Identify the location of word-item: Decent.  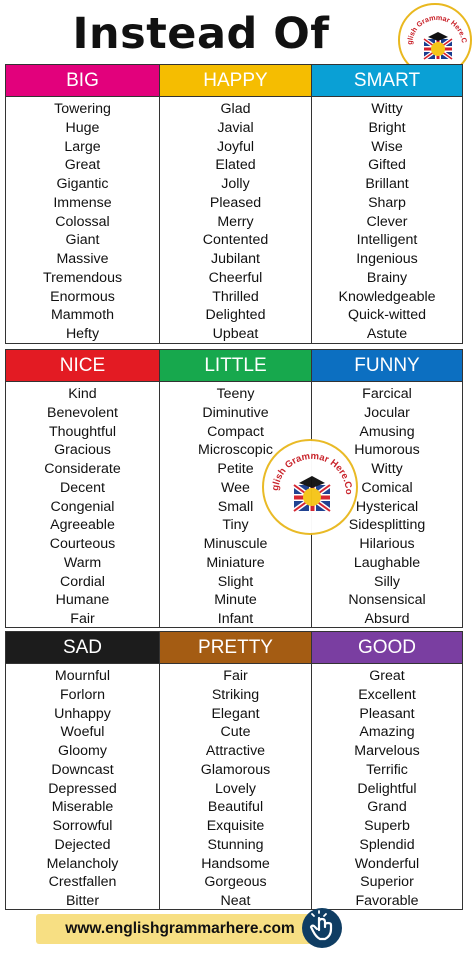
(82, 487).